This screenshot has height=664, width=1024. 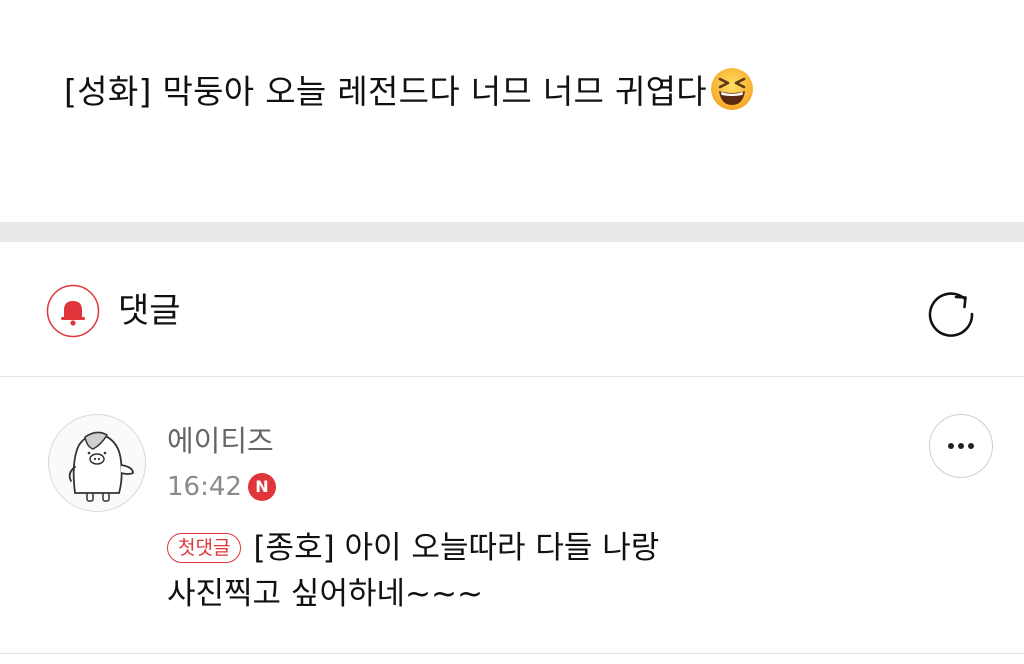 I want to click on avatar, so click(x=97, y=463).